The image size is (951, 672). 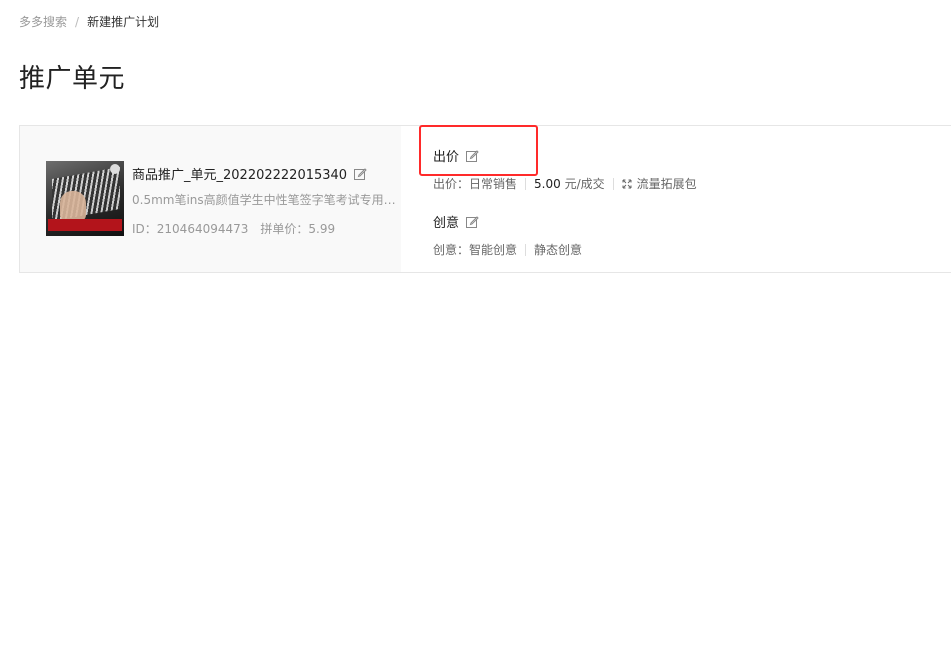 What do you see at coordinates (627, 183) in the screenshot?
I see `expand-icon` at bounding box center [627, 183].